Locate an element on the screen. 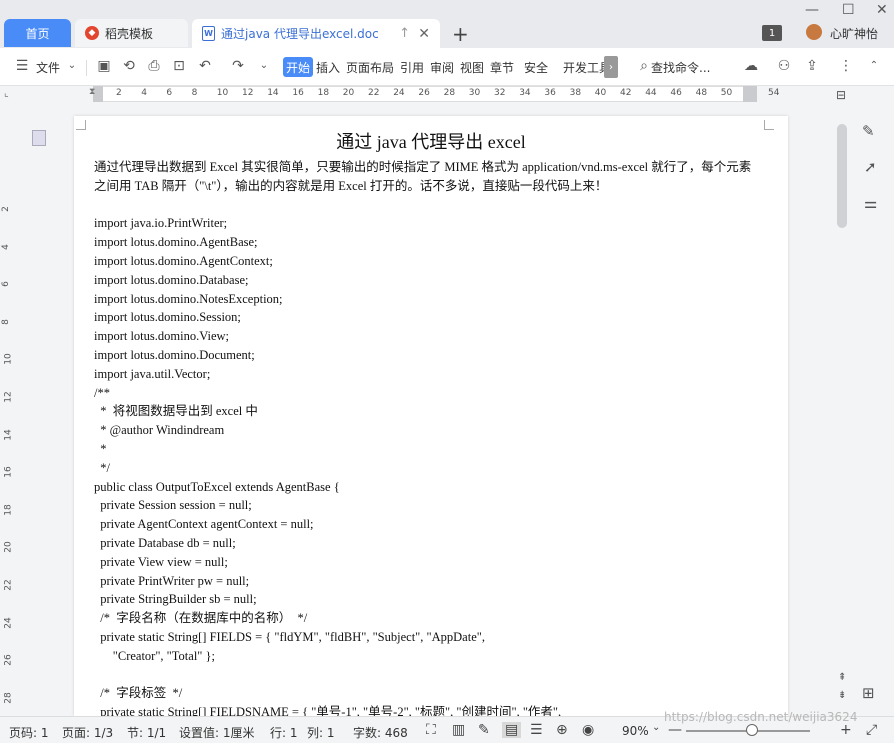  zoom-slider-knob is located at coordinates (752, 730).